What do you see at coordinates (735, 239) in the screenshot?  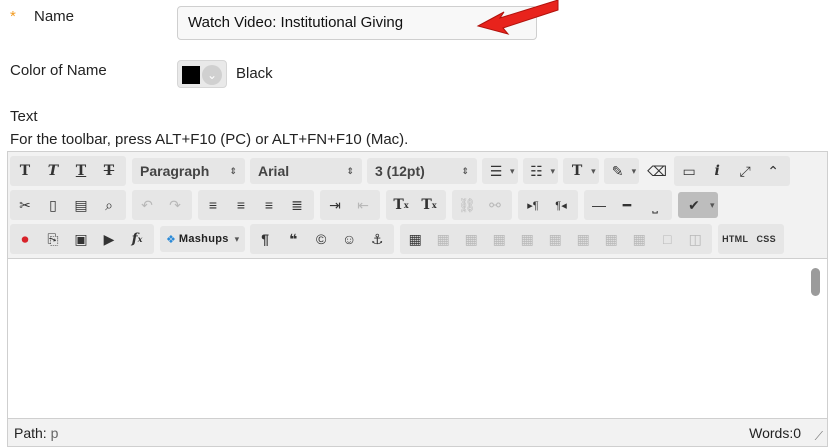 I see `html-source-button: HTML` at bounding box center [735, 239].